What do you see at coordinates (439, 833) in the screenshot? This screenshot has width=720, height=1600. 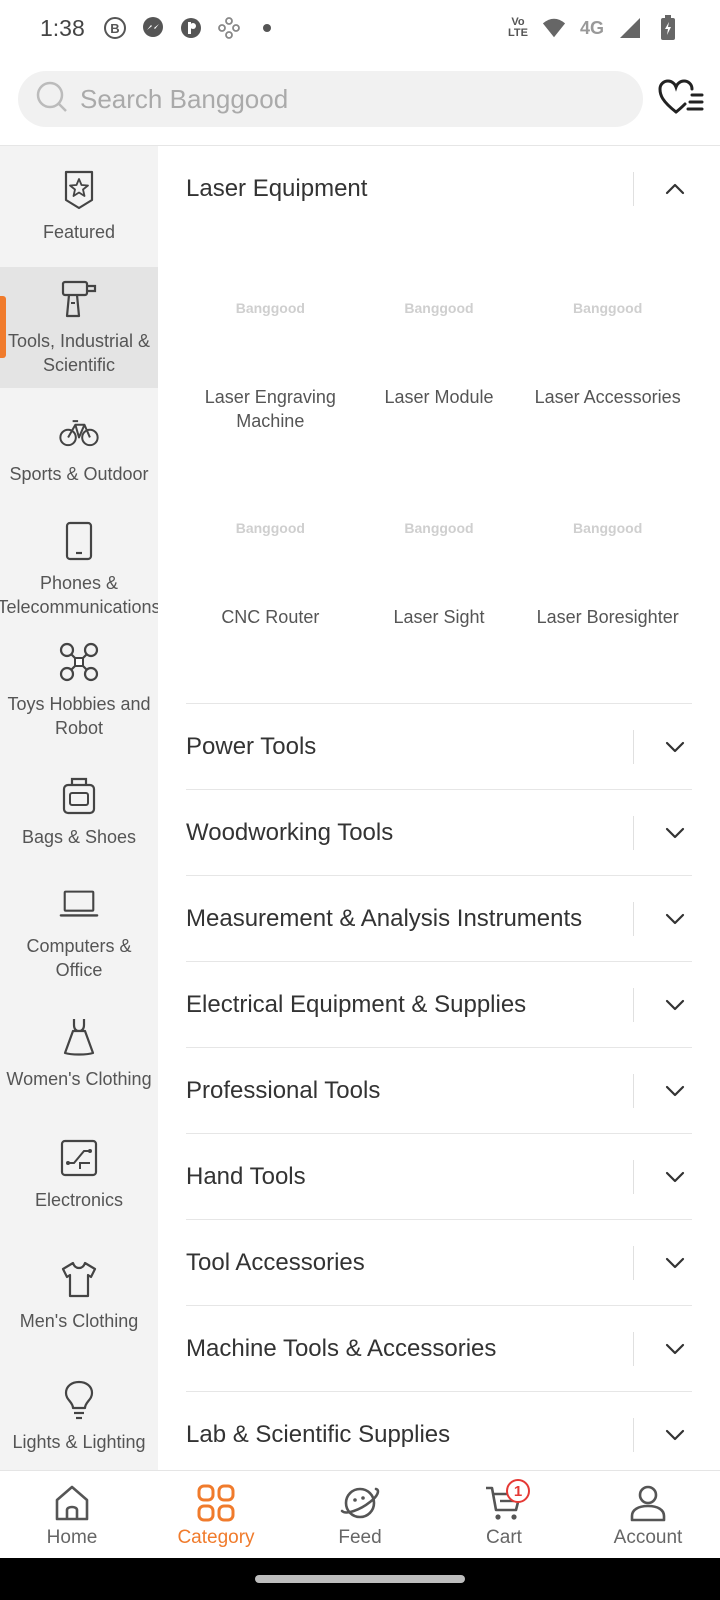 I see `section-woodworking-tools: Woodworking Tools` at bounding box center [439, 833].